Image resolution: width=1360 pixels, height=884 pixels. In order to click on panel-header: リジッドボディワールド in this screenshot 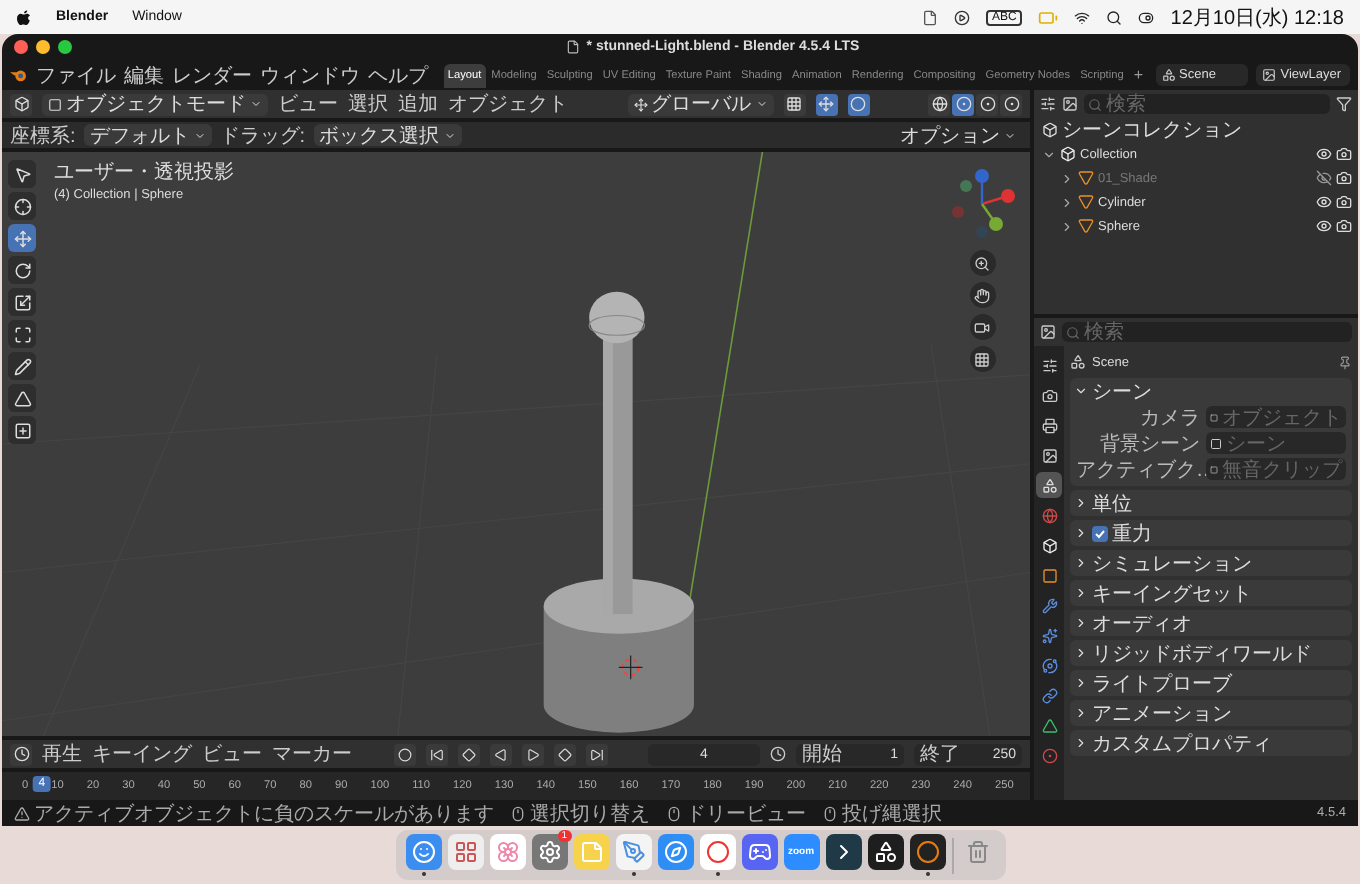, I will do `click(1211, 653)`.